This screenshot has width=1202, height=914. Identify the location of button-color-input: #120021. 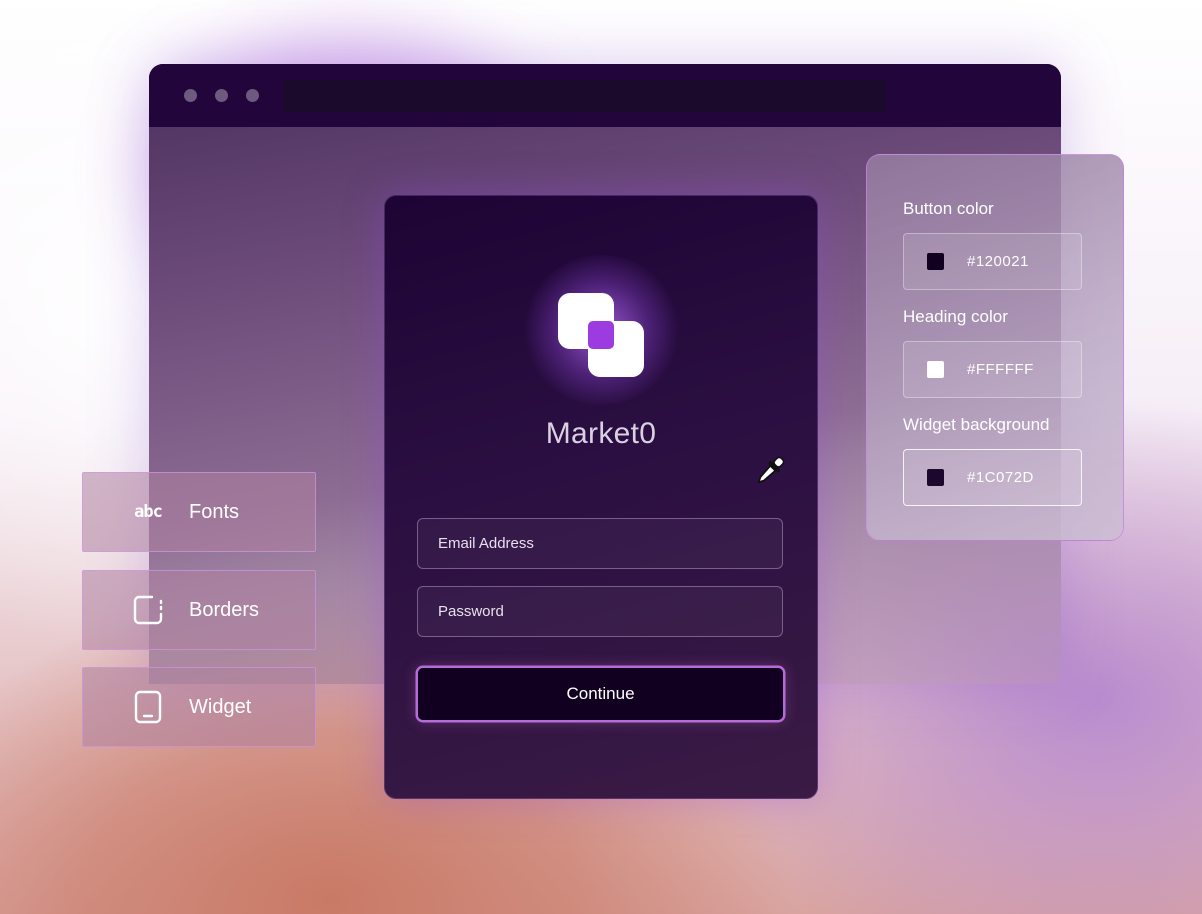
(992, 261).